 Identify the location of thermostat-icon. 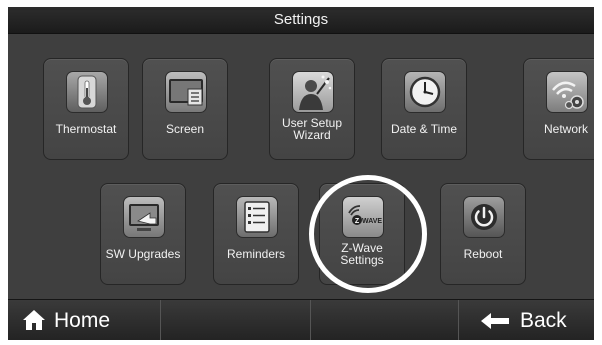
(87, 92).